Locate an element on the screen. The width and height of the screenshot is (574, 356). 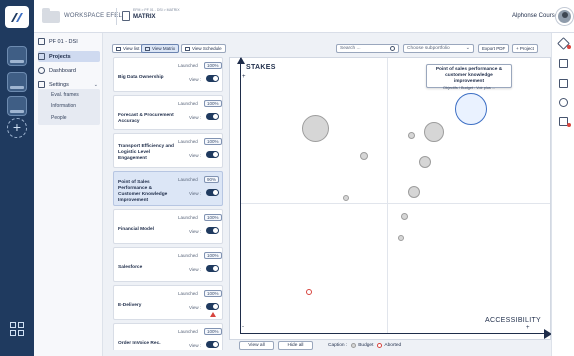
rail-portfolio-button is located at coordinates (17, 82).